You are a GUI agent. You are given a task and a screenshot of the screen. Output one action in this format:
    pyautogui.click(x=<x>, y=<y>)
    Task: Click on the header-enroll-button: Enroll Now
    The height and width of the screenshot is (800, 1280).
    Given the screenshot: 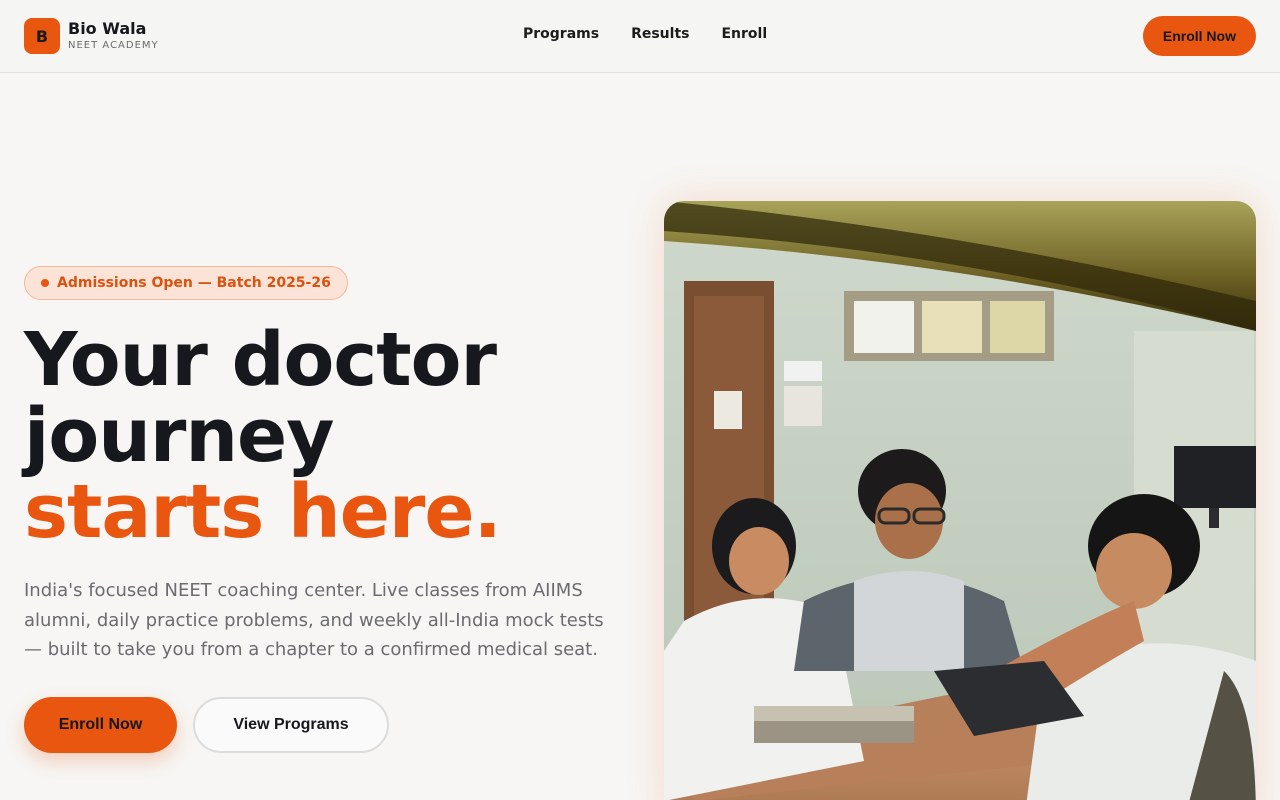 What is the action you would take?
    pyautogui.click(x=1199, y=36)
    